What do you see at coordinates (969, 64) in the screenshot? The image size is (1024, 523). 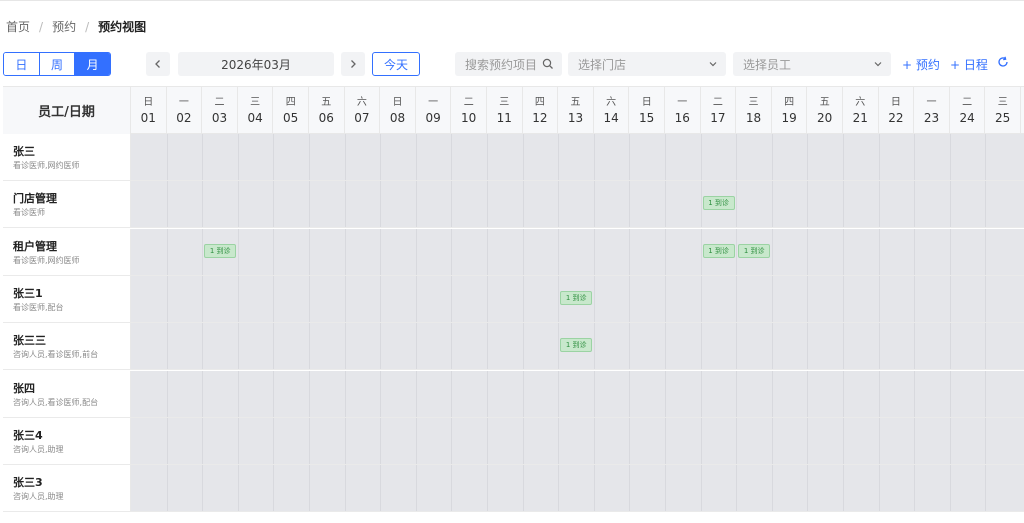 I see `add-schedule-button: + 日程` at bounding box center [969, 64].